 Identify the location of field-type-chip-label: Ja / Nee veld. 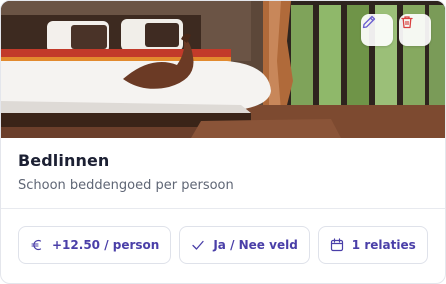
(255, 245).